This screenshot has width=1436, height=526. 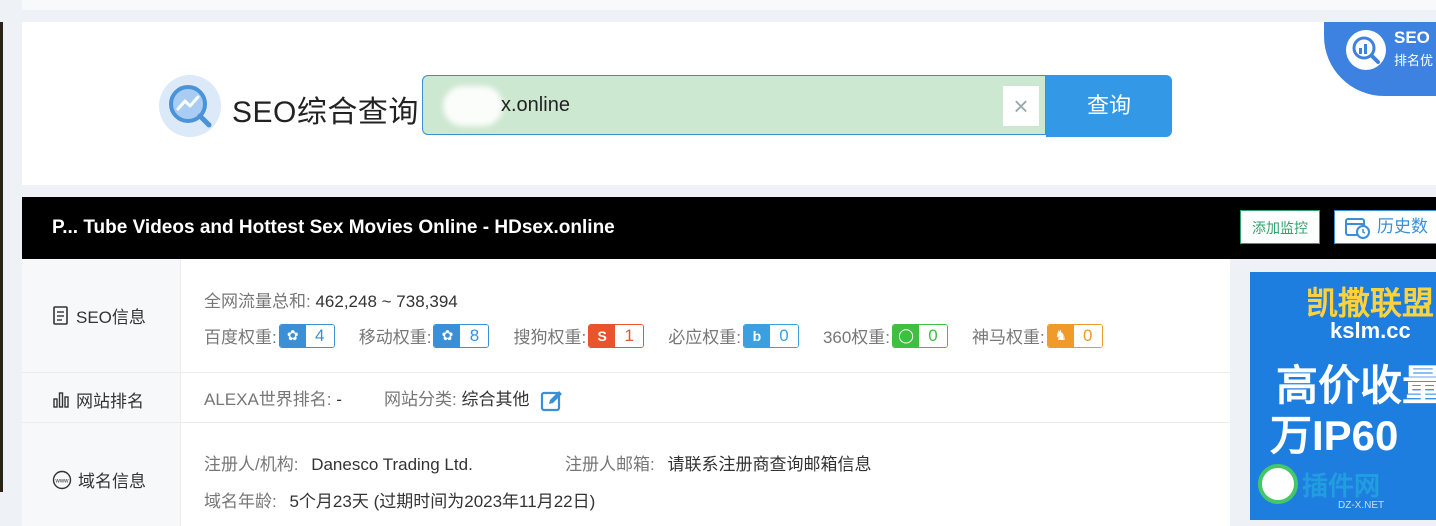 What do you see at coordinates (240, 337) in the screenshot?
I see `weight-label: 百度权重:` at bounding box center [240, 337].